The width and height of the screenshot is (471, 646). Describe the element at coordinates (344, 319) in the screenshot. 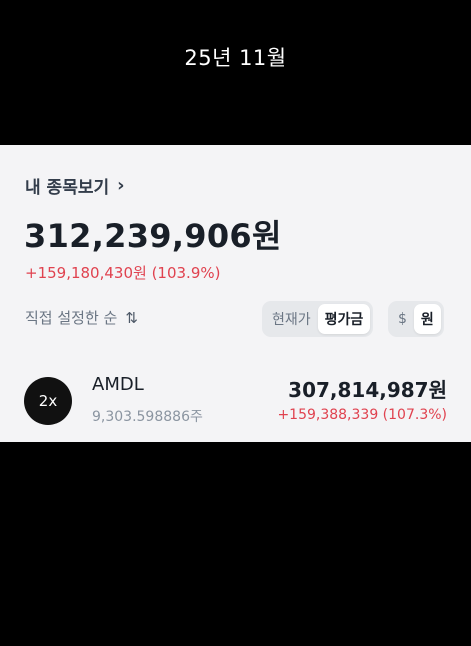

I see `valuation-option: 평가금` at that location.